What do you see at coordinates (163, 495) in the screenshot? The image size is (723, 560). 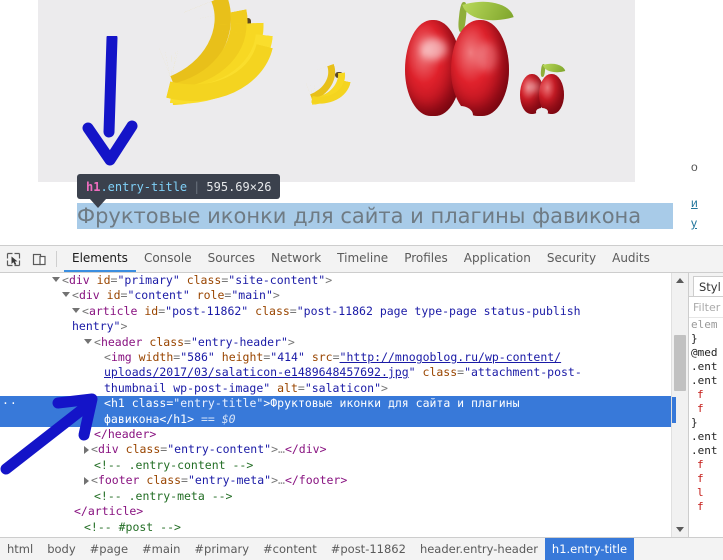 I see `comment-text: <!-- .entry-meta -->` at bounding box center [163, 495].